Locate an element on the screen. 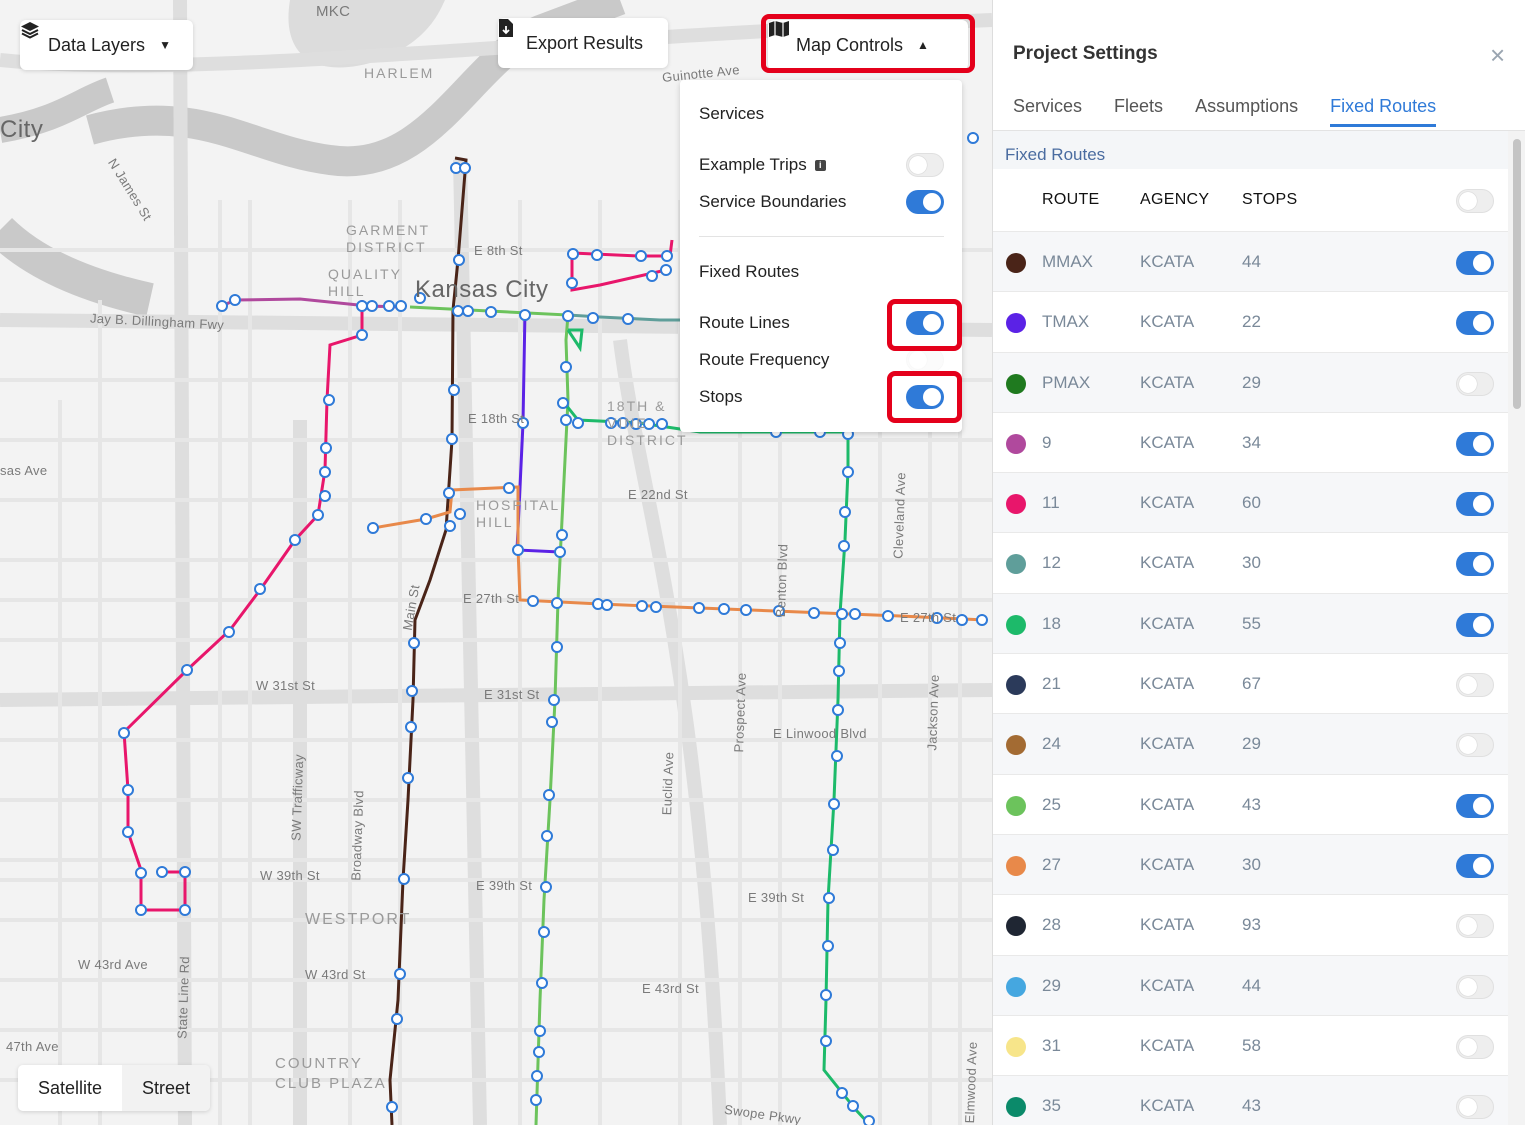 The width and height of the screenshot is (1525, 1125). data-layers-label: Data Layers is located at coordinates (97, 44).